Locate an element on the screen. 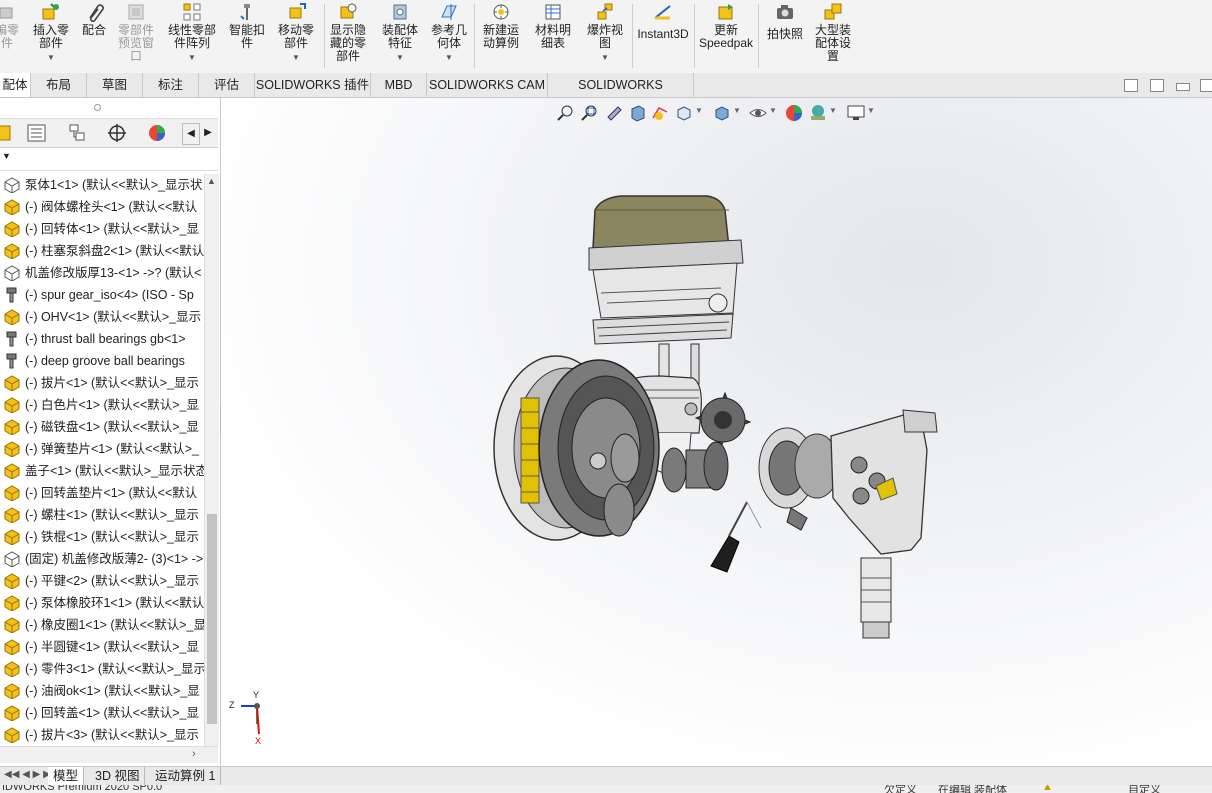 The width and height of the screenshot is (1212, 793). linear-pattern-button: 线性零部 件阵列 ▼ is located at coordinates (192, 33).